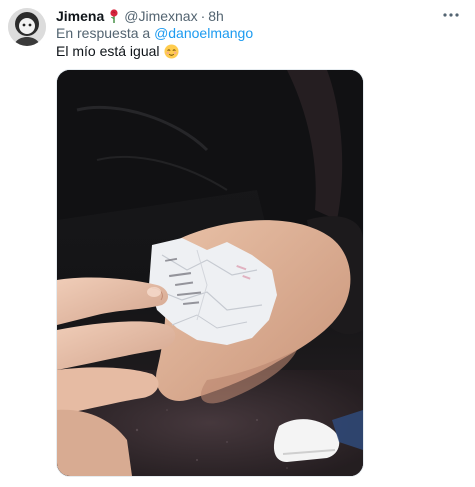  What do you see at coordinates (203, 33) in the screenshot?
I see `reply-mention-link: @danoelmango` at bounding box center [203, 33].